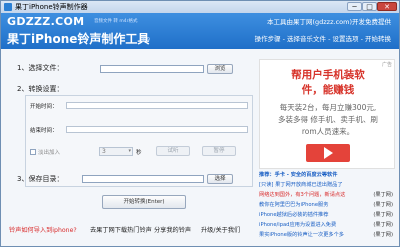 The image size is (400, 247). Describe the element at coordinates (46, 21) in the screenshot. I see `site-logo: GDZZZ.COM` at that location.